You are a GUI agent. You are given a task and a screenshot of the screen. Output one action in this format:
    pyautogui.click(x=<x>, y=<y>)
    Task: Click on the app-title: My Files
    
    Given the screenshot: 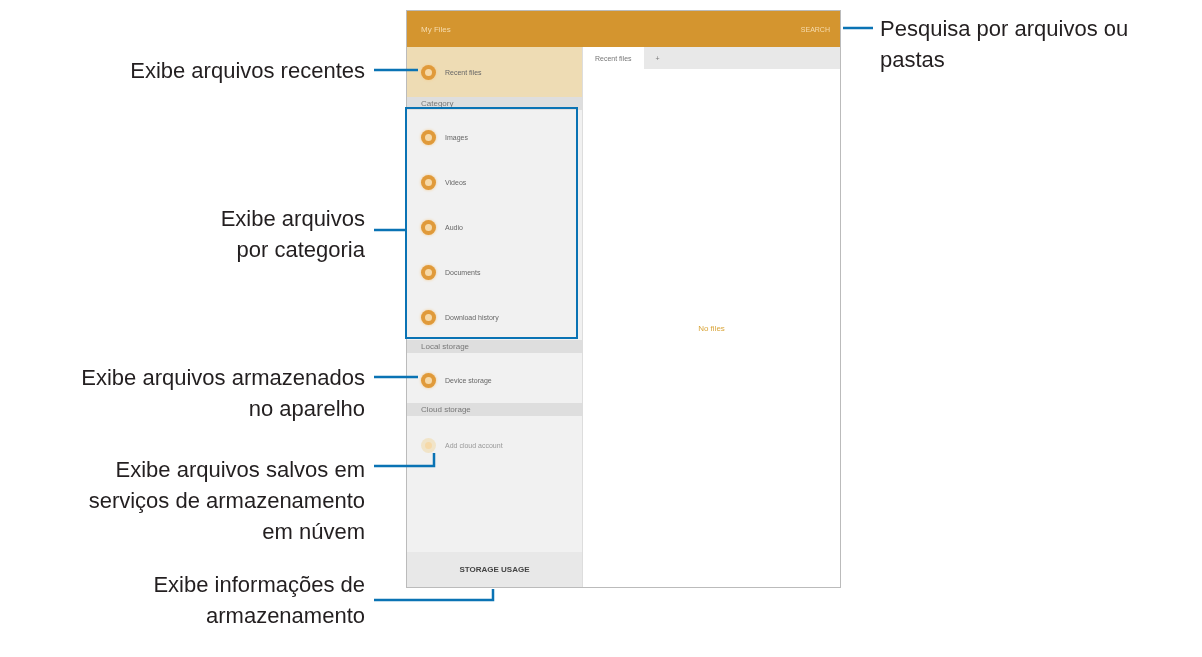 What is the action you would take?
    pyautogui.click(x=436, y=29)
    